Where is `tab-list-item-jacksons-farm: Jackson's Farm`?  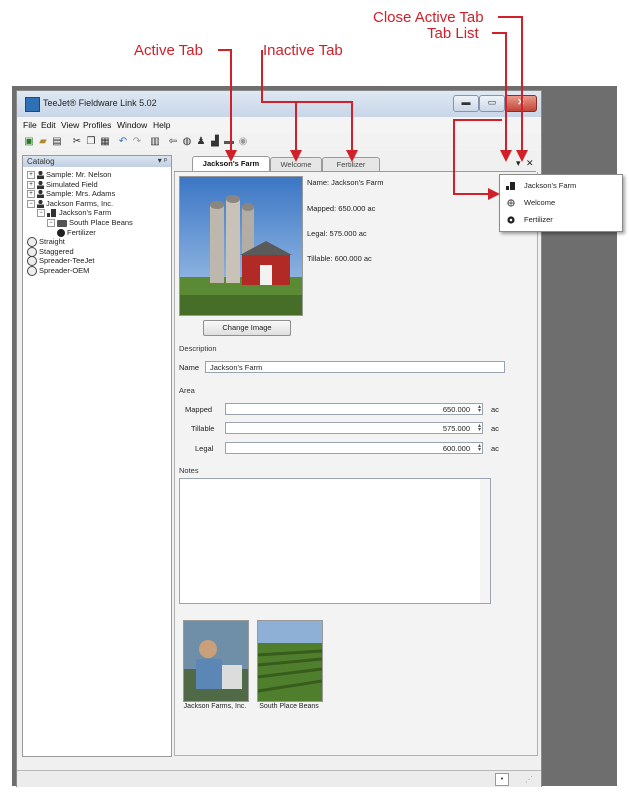 tab-list-item-jacksons-farm: Jackson's Farm is located at coordinates (541, 186).